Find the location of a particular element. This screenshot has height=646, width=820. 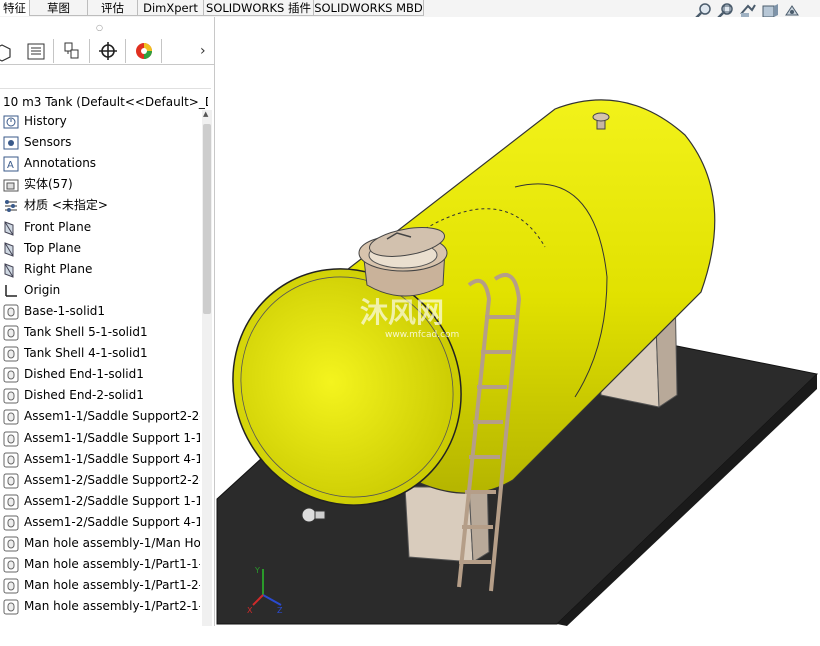

tree-item-label: Man hole assembly-1/Part1-1-s is located at coordinates (112, 564).